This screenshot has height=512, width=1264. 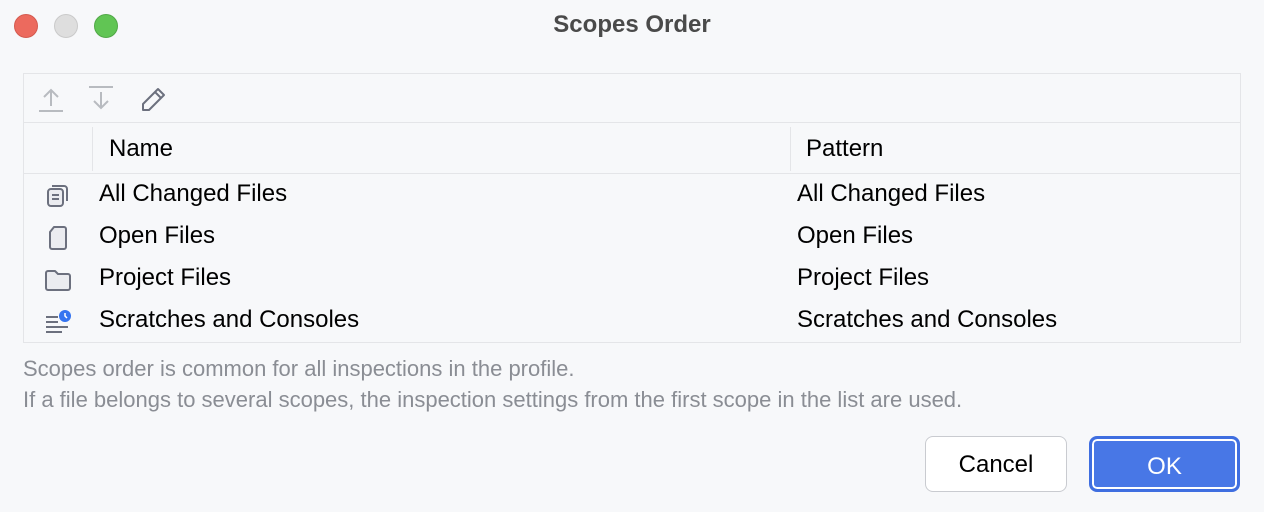 I want to click on table-row: All Changed Files All Changed Files, so click(x=632, y=195).